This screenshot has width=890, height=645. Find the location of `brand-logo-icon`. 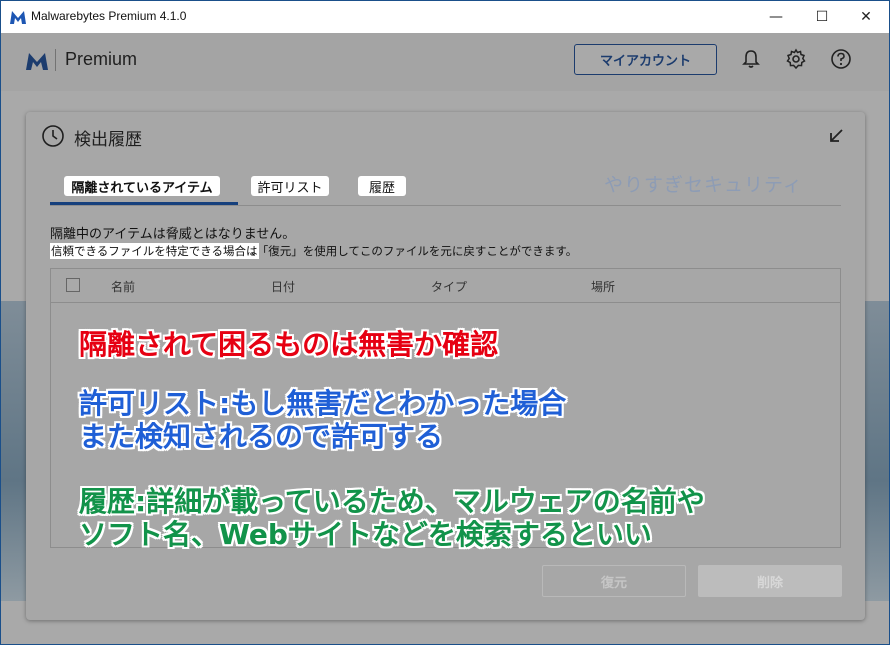

brand-logo-icon is located at coordinates (37, 61).